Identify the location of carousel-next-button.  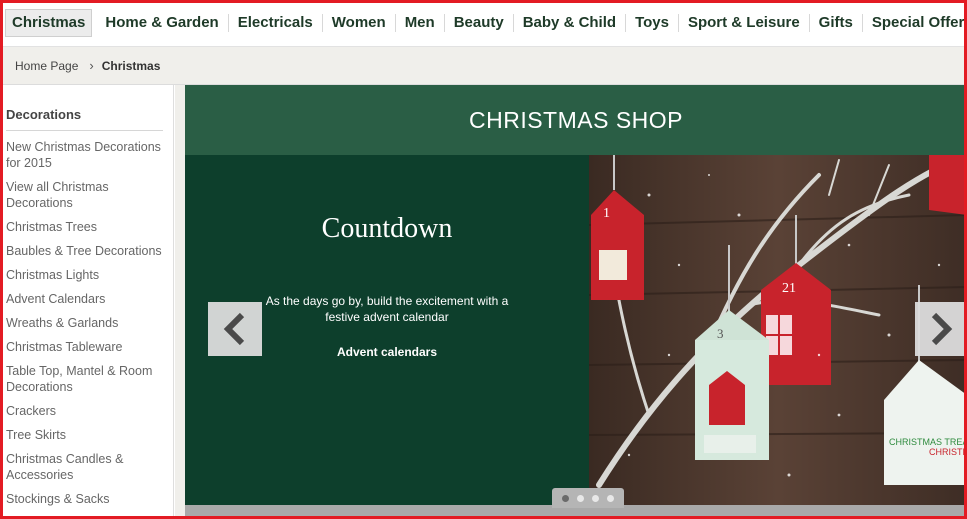
(941, 329).